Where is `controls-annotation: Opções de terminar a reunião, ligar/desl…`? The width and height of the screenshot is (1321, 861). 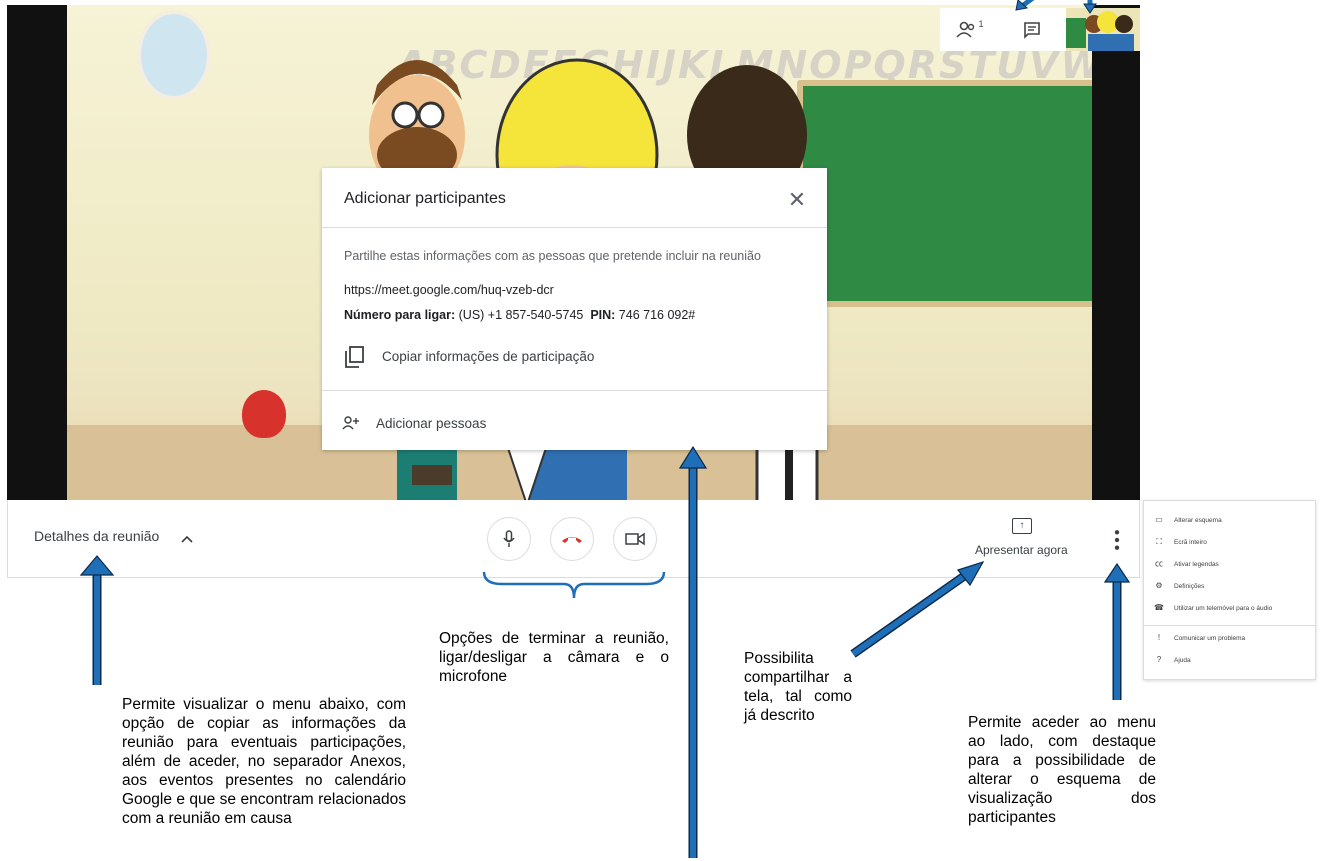
controls-annotation: Opções de terminar a reunião, ligar/desl… is located at coordinates (554, 657).